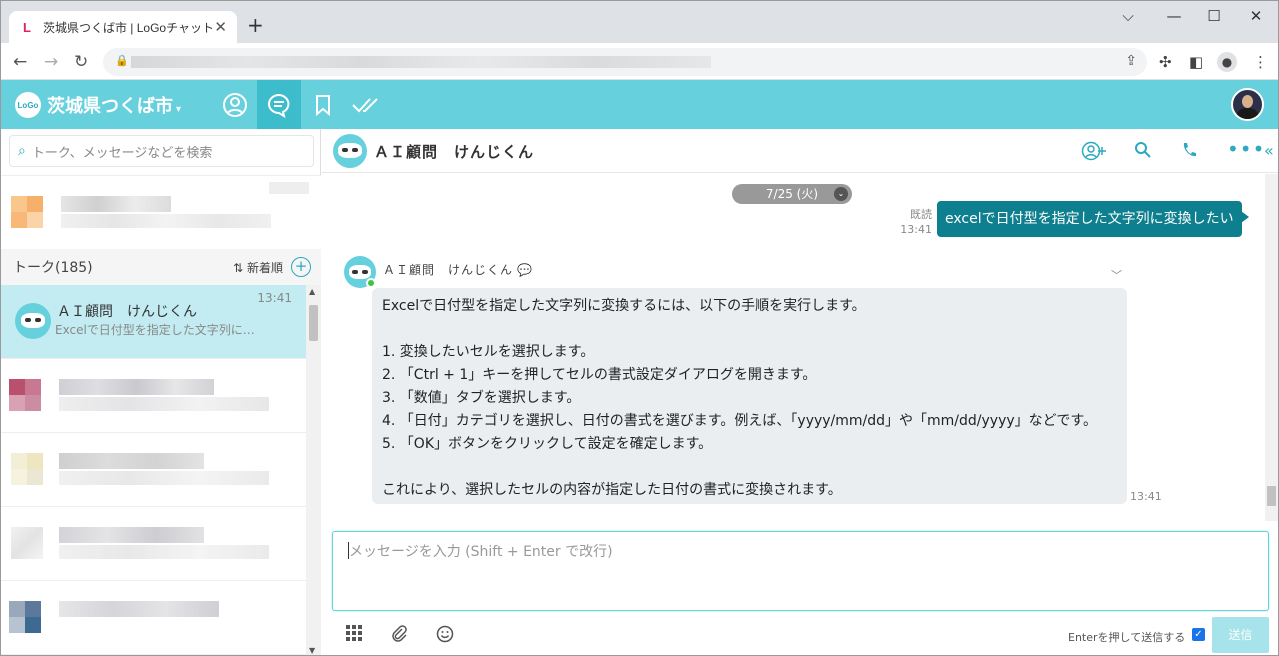 This screenshot has height=656, width=1279. What do you see at coordinates (1094, 153) in the screenshot?
I see `add-member-icon` at bounding box center [1094, 153].